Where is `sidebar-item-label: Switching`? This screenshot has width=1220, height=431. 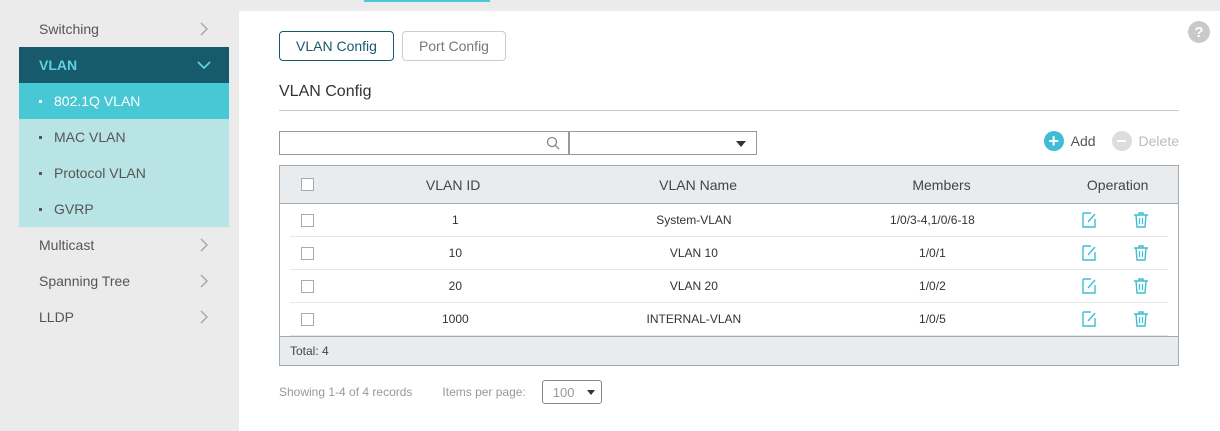 sidebar-item-label: Switching is located at coordinates (69, 29).